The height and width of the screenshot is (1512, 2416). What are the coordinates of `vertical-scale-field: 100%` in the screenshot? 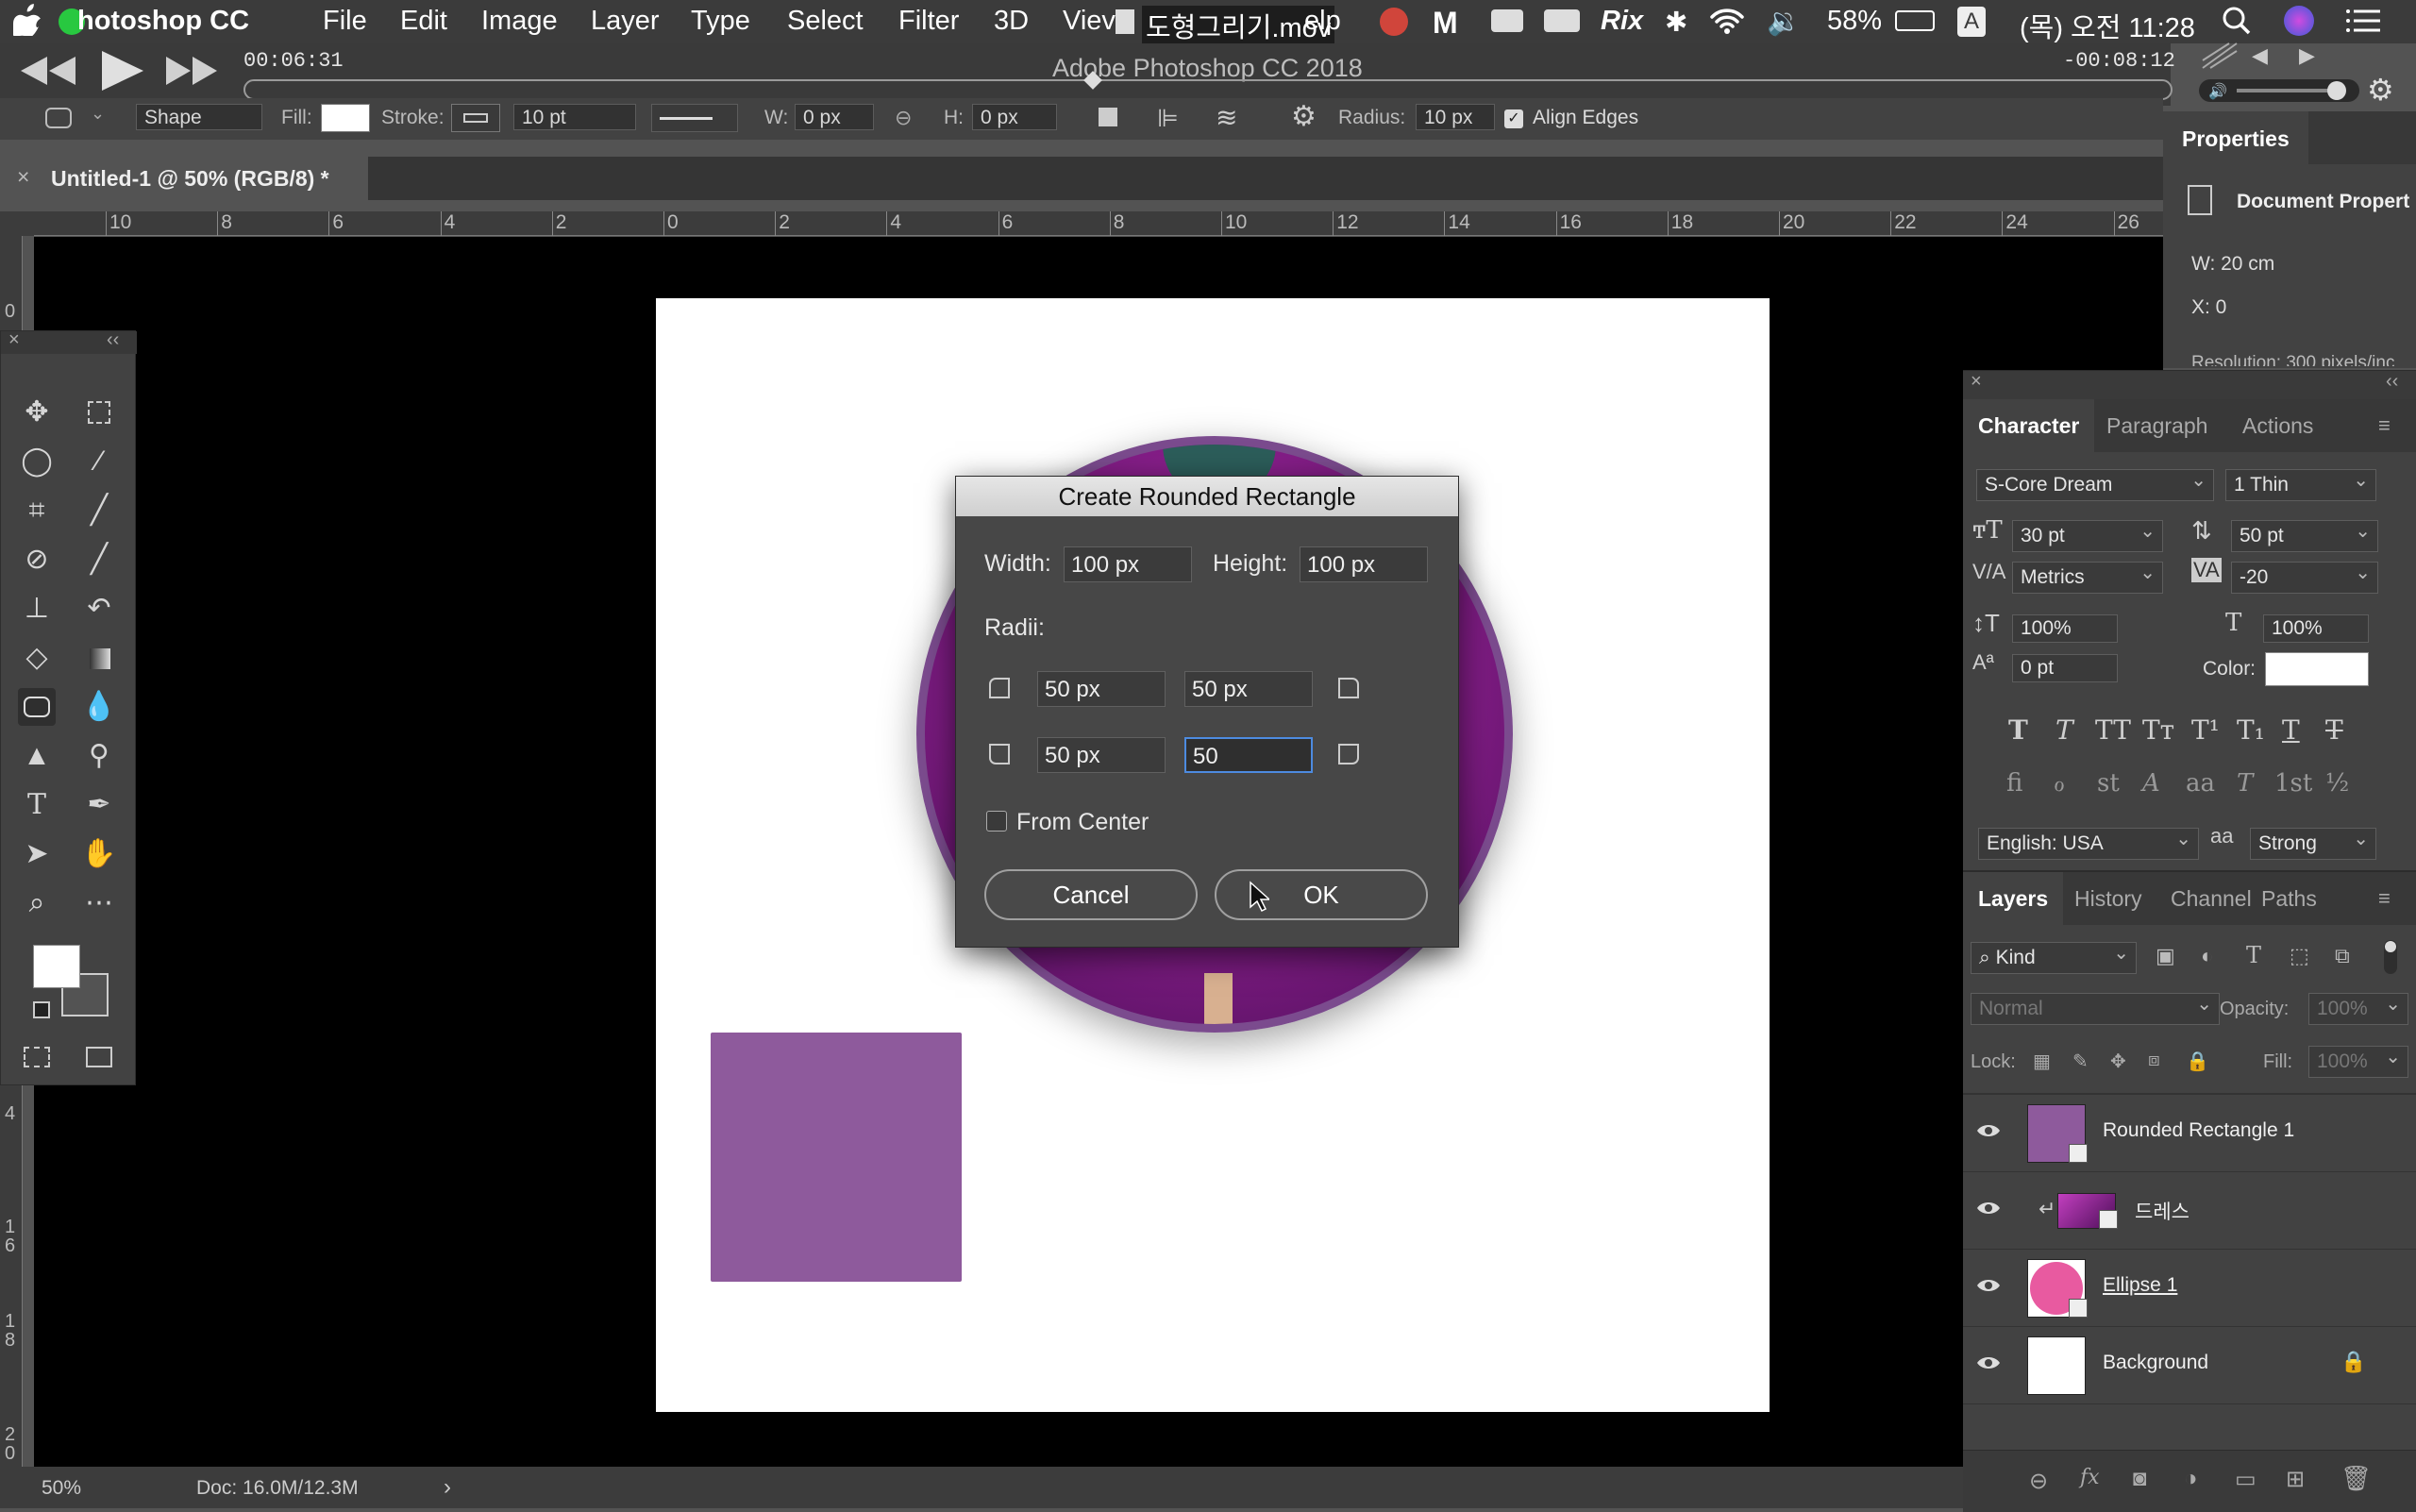 It's located at (2065, 628).